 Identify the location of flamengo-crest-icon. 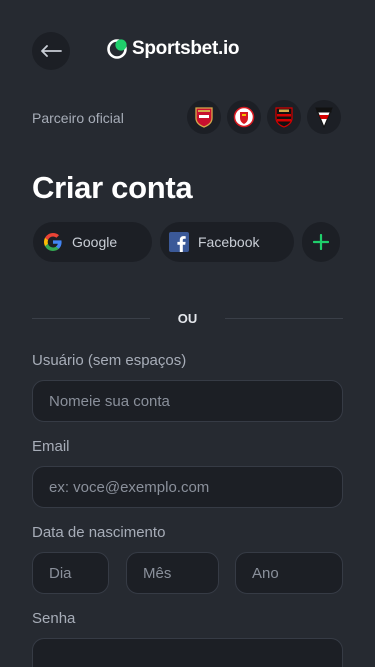
(284, 117).